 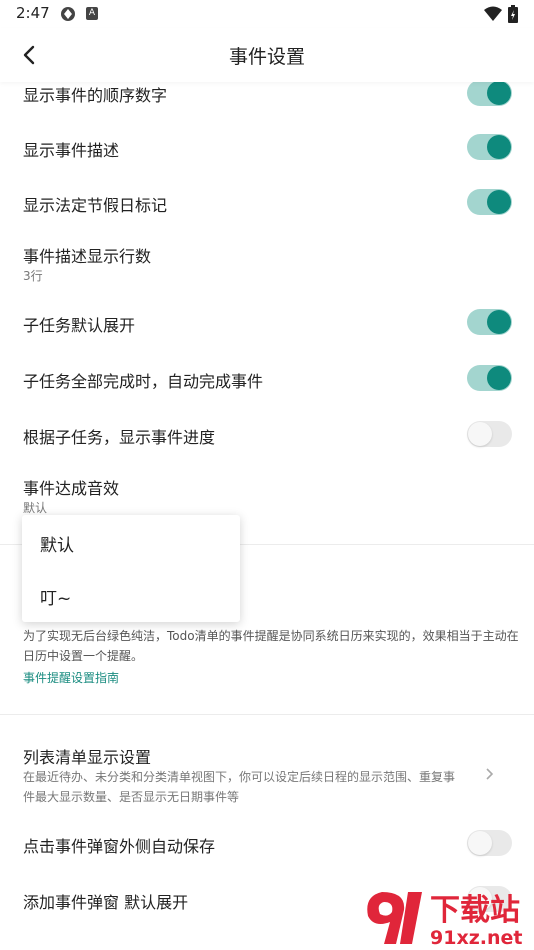 I want to click on setting-label: 事件描述显示行数, so click(x=87, y=256).